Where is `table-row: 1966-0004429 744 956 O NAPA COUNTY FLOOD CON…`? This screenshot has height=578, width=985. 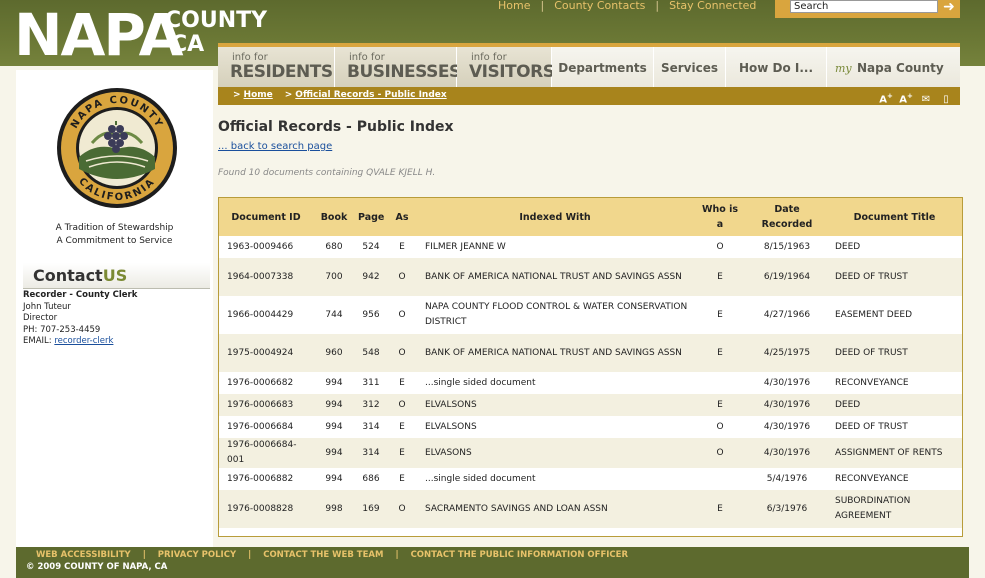 table-row: 1966-0004429 744 956 O NAPA COUNTY FLOOD CON… is located at coordinates (590, 315).